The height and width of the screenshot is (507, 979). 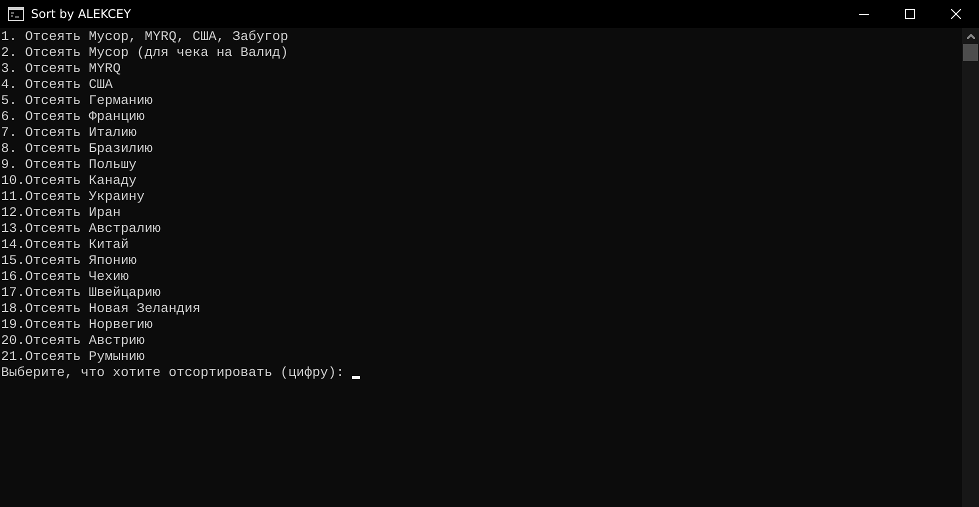 I want to click on console-line: 16.Отсеять Чехию, so click(x=65, y=277).